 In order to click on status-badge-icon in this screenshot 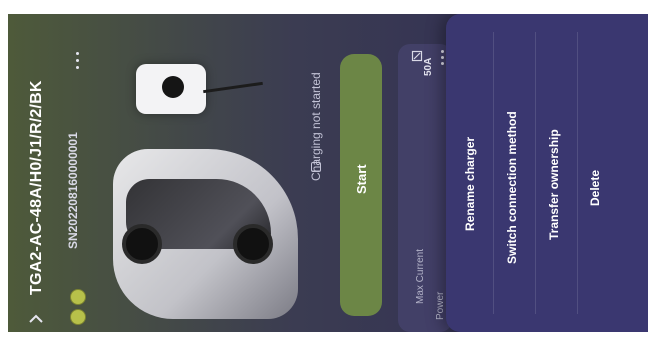, I will do `click(78, 297)`.